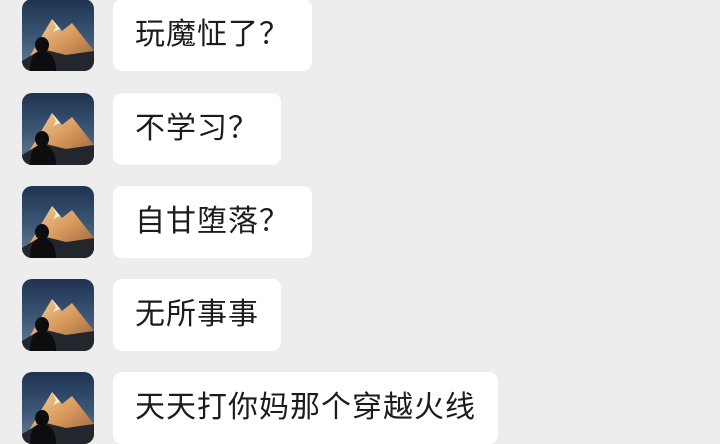 This screenshot has height=444, width=720. I want to click on message-bubble: 自甘堕落？, so click(212, 222).